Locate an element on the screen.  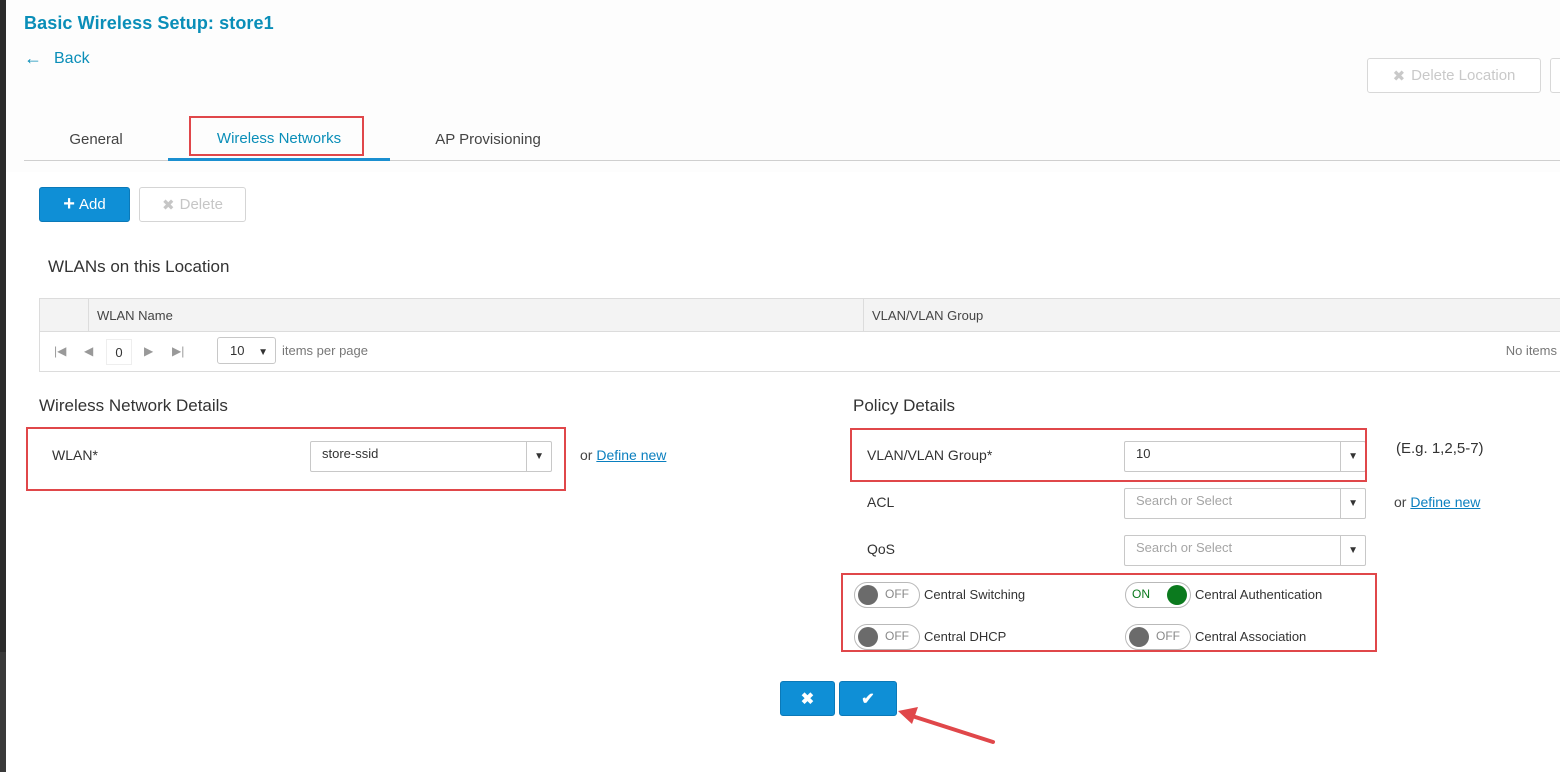
back-label: Back is located at coordinates (72, 58).